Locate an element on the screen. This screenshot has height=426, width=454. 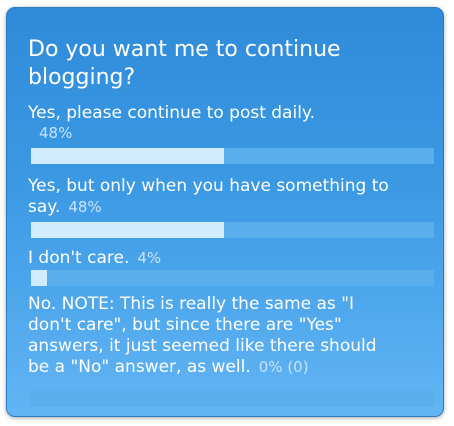
poll-option-label-line: don't care", but since there are "Yes" is located at coordinates (185, 325).